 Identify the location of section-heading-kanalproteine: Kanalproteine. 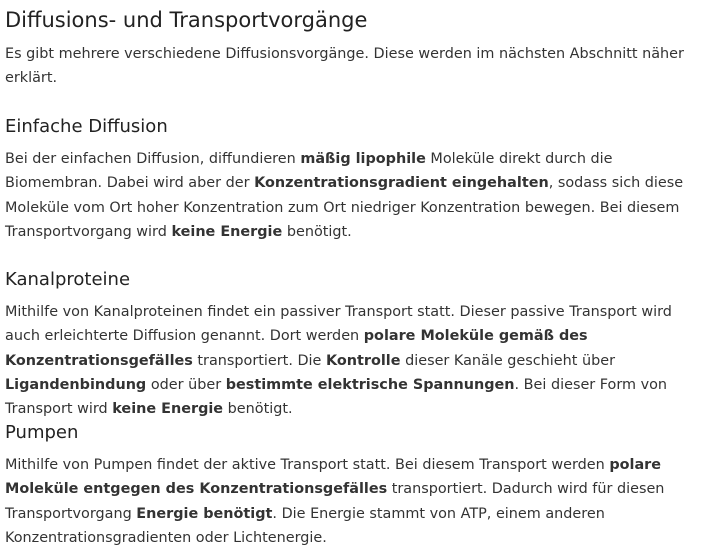
(68, 279).